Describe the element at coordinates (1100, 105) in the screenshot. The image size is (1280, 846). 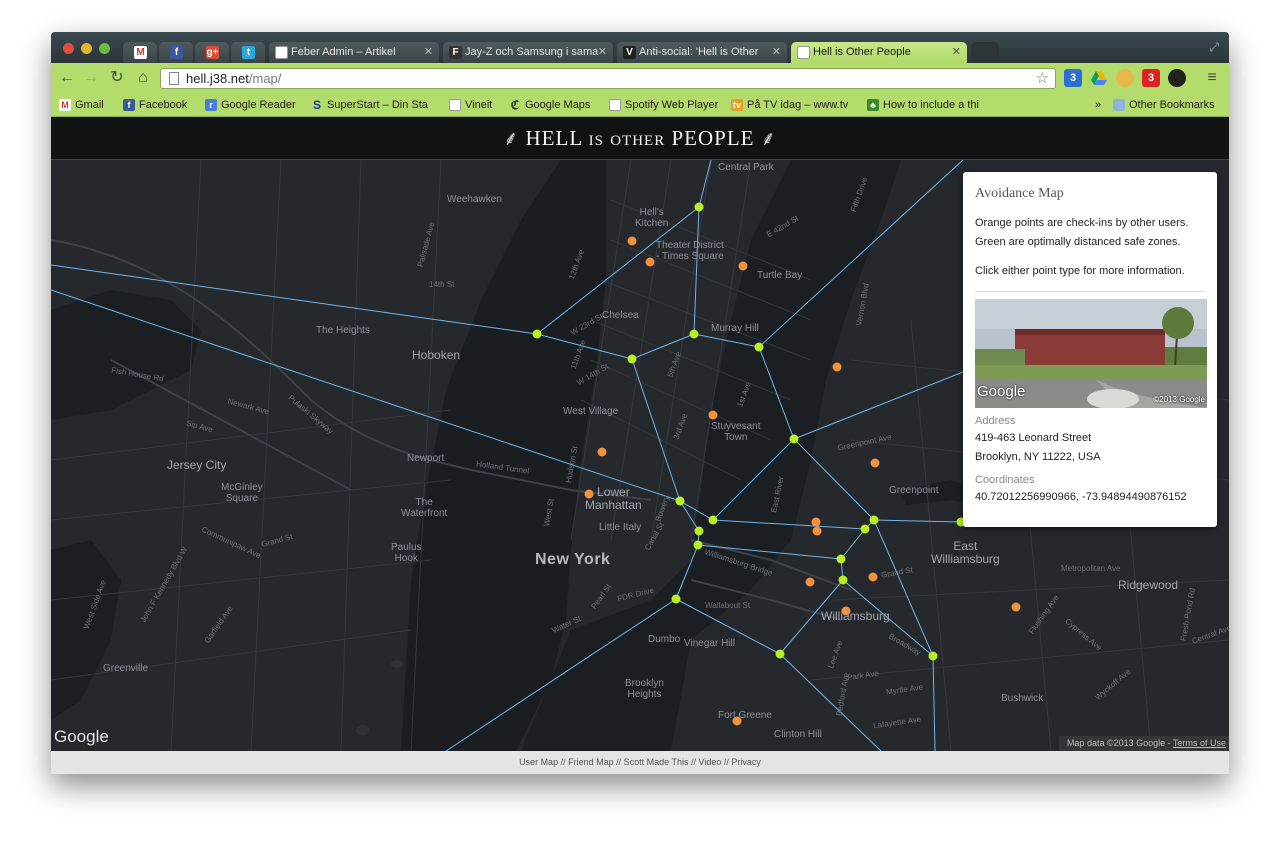
I see `bookmarks-overflow-button: »` at that location.